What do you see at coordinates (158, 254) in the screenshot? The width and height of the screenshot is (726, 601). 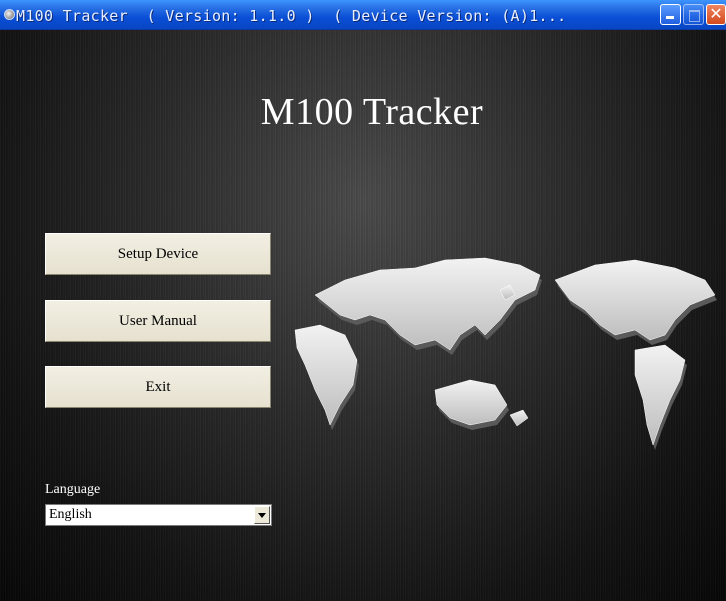 I see `setup-device-button: Setup Device` at bounding box center [158, 254].